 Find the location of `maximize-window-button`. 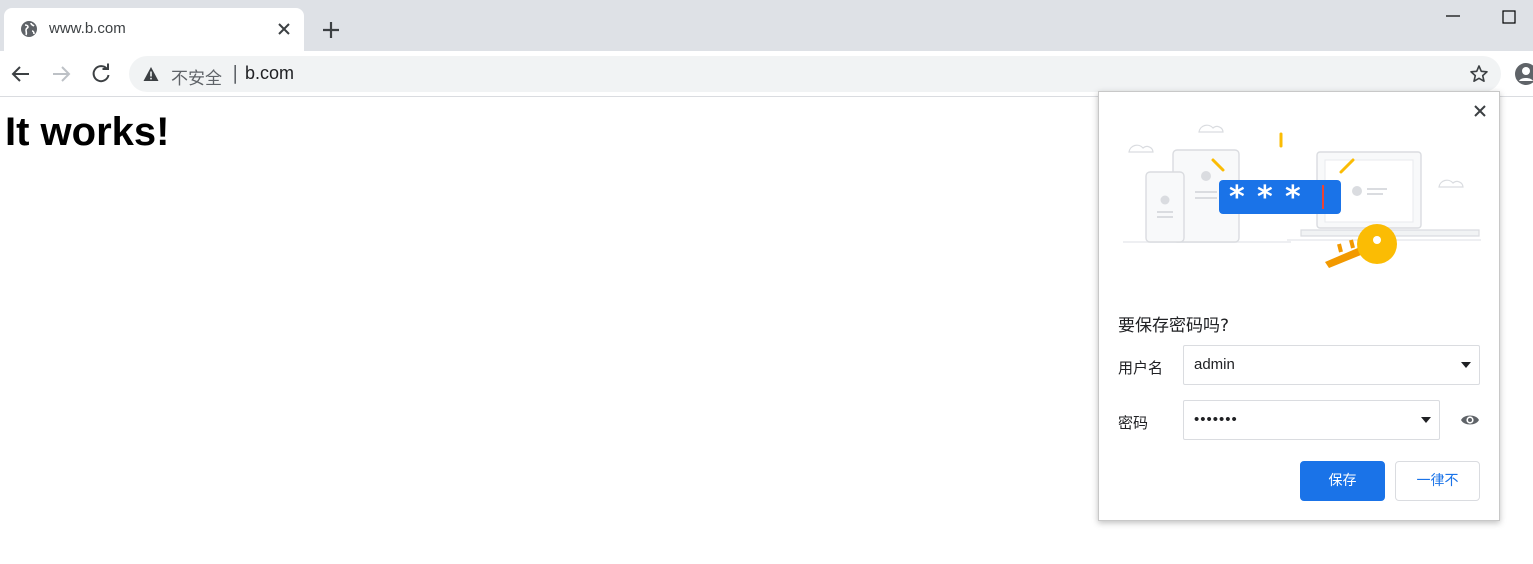

maximize-window-button is located at coordinates (1509, 17).